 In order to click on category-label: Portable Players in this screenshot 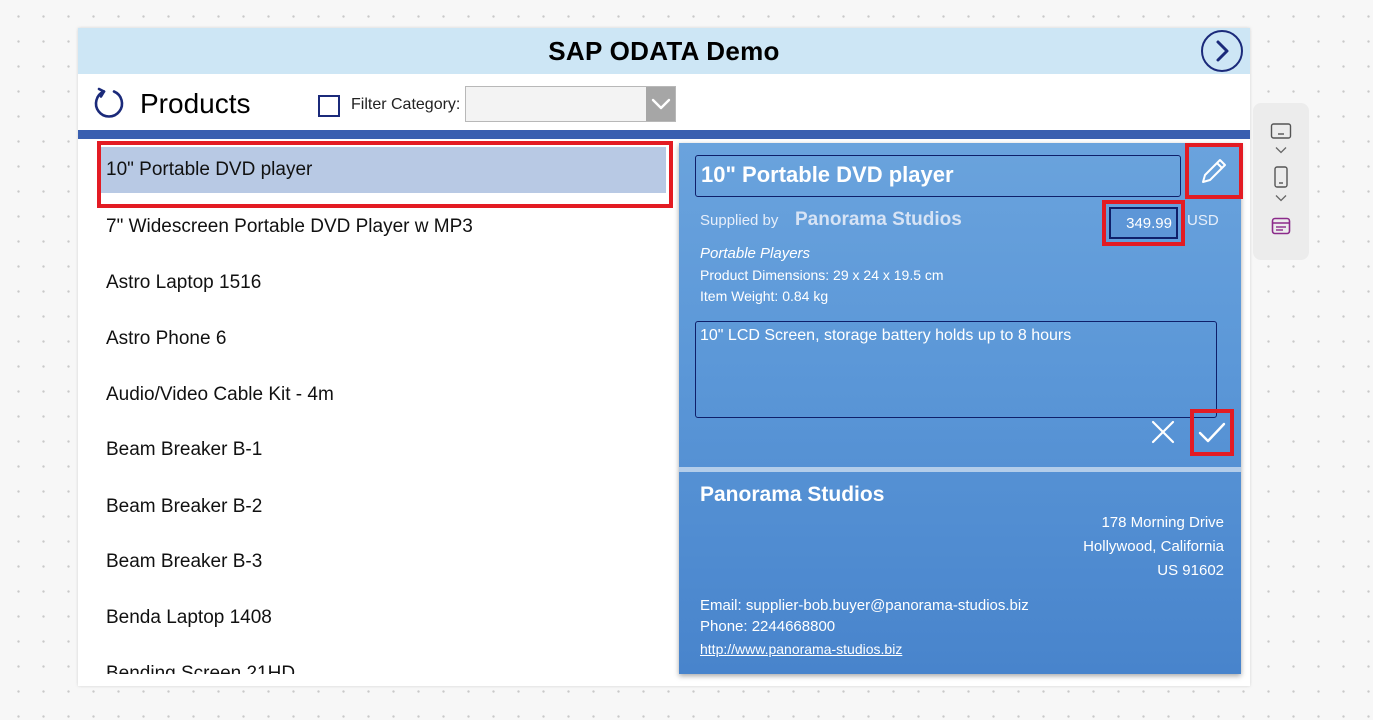, I will do `click(755, 253)`.